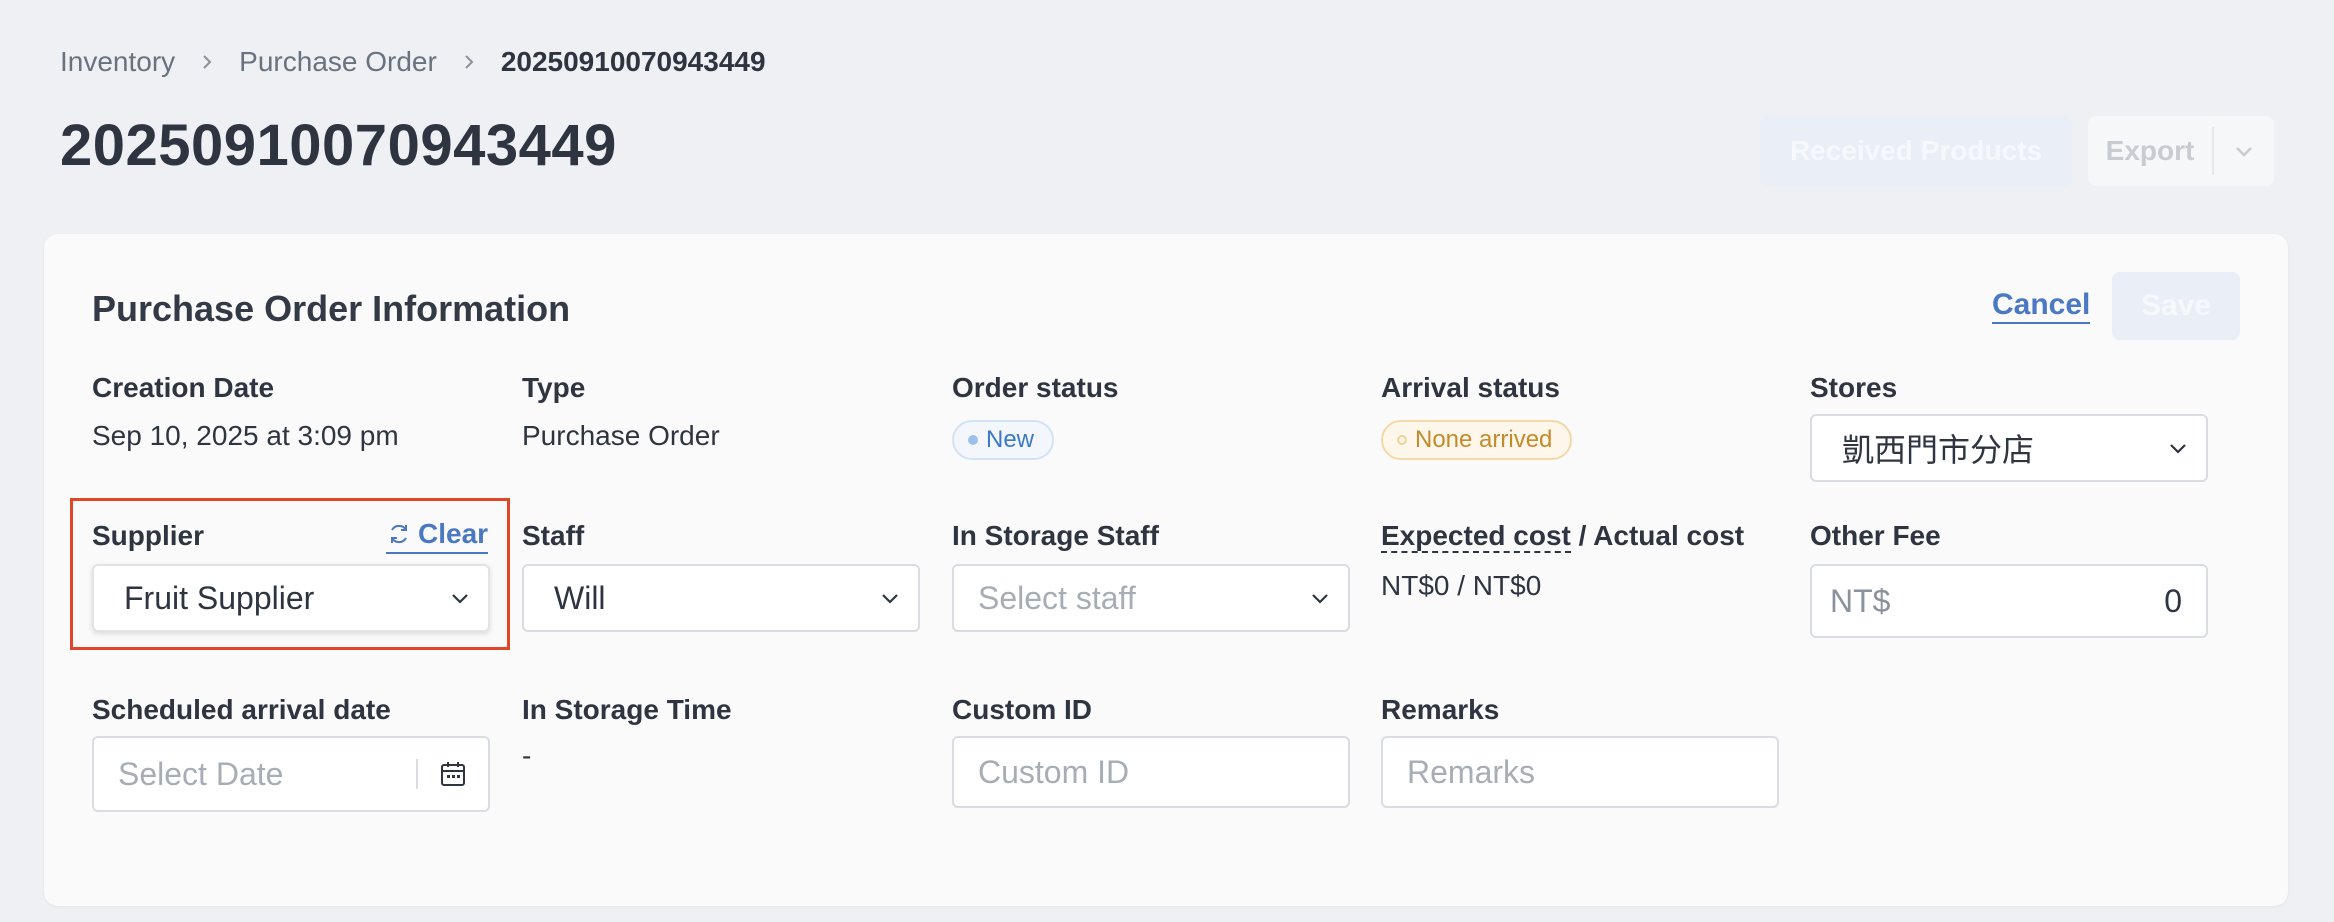 The image size is (2334, 922). Describe the element at coordinates (453, 533) in the screenshot. I see `clear-label: Clear` at that location.